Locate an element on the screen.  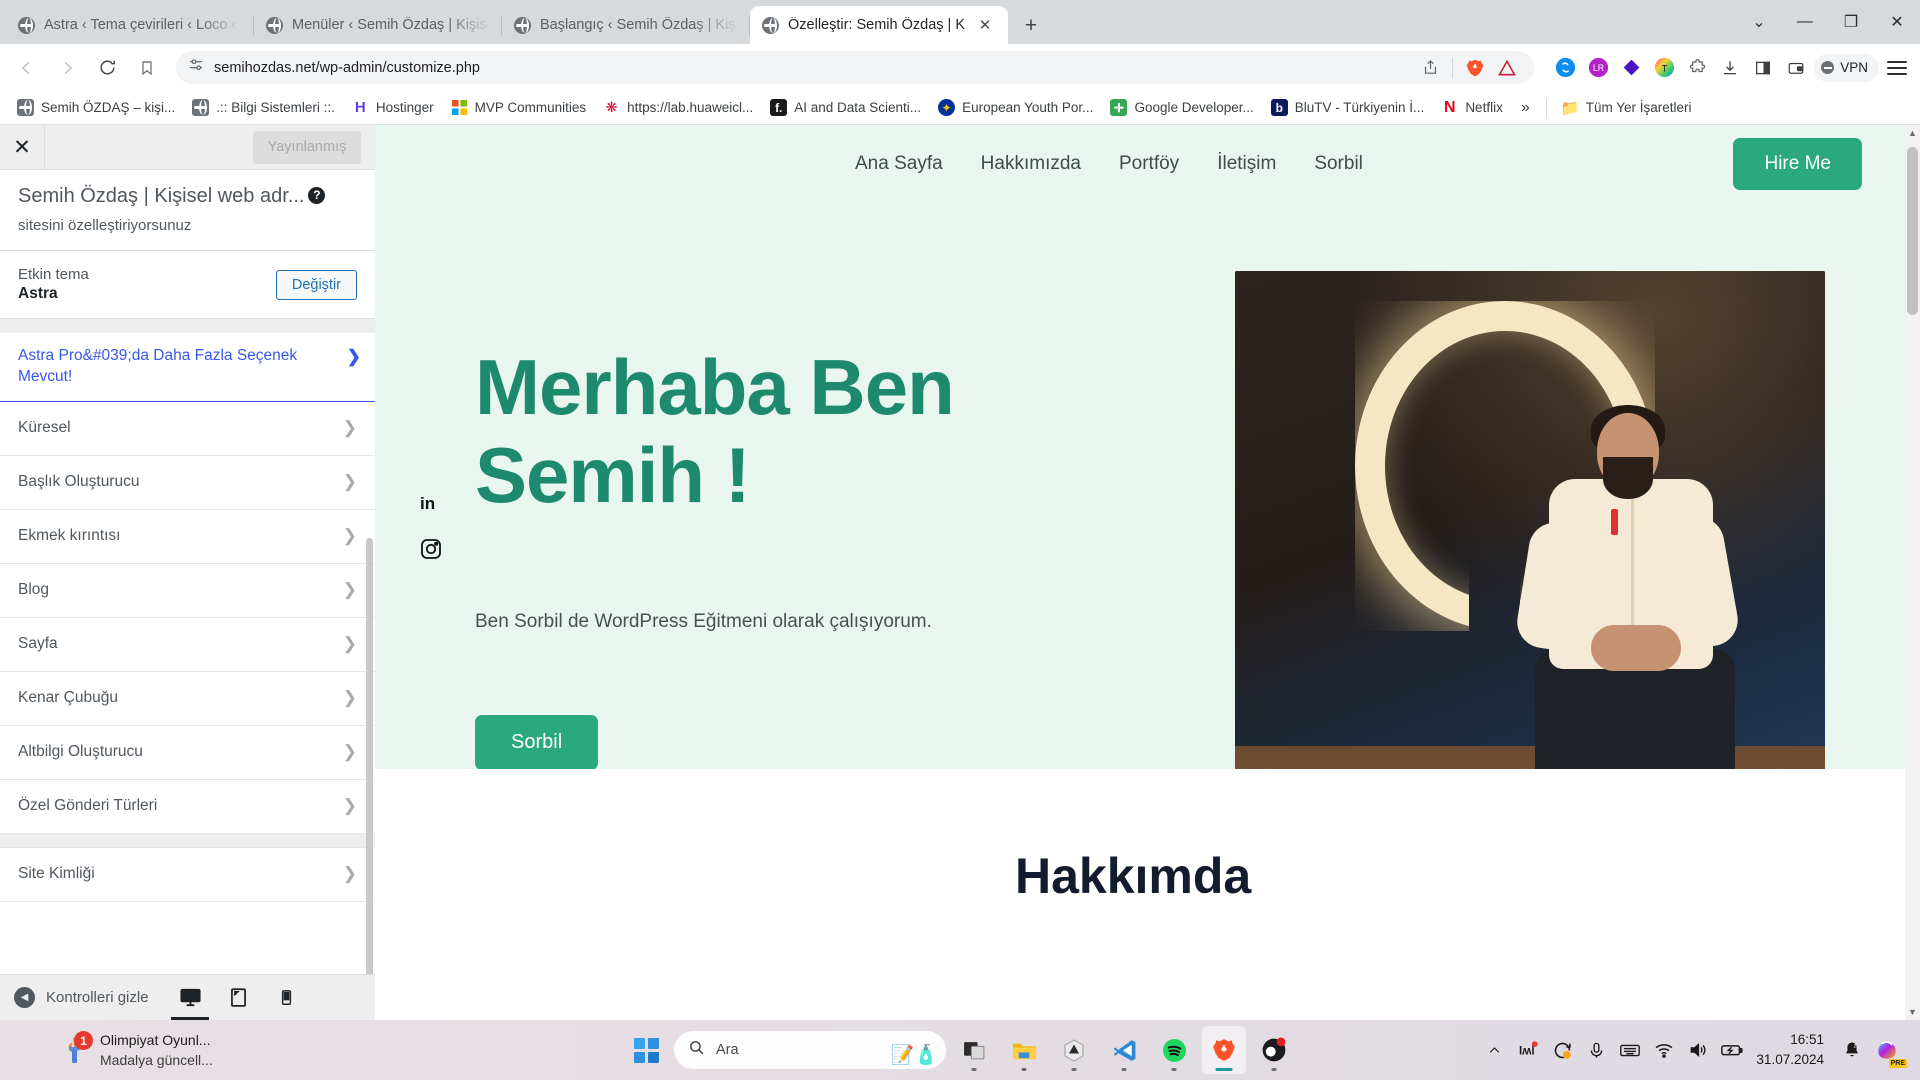
keyboard-icon is located at coordinates (1630, 1050).